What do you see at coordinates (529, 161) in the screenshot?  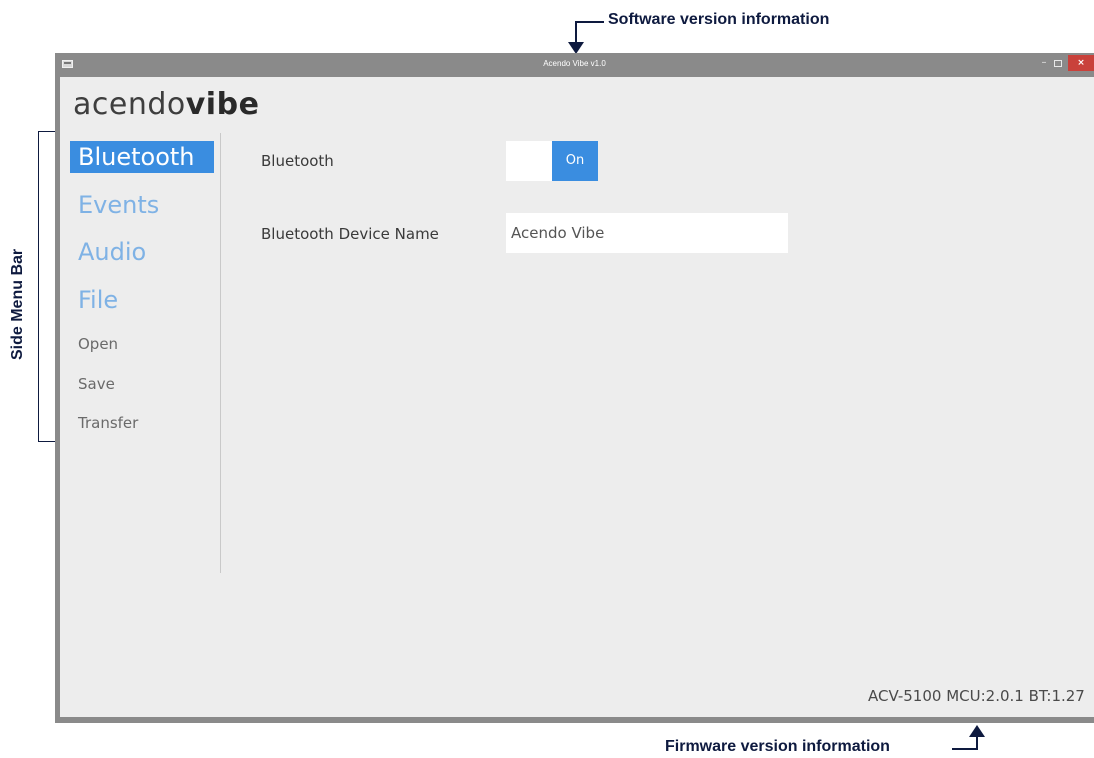 I see `toggle-off-segment` at bounding box center [529, 161].